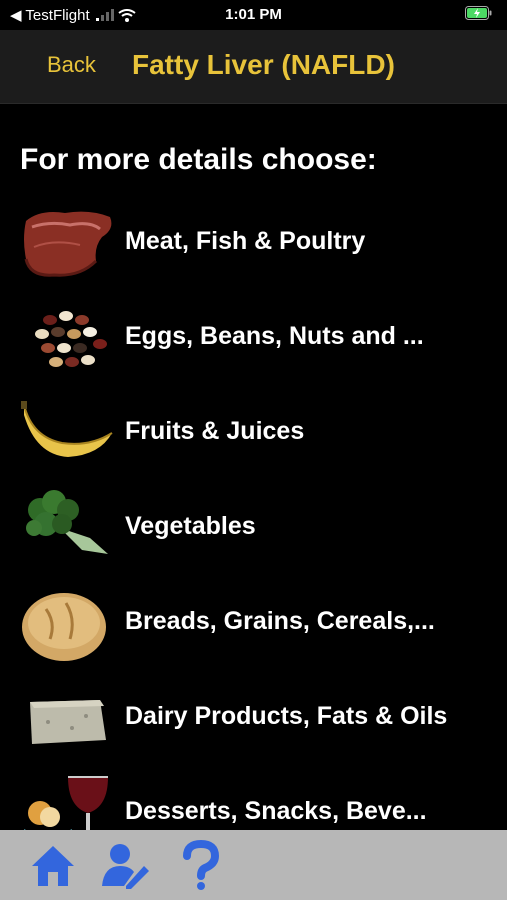 The height and width of the screenshot is (900, 507). I want to click on user-edit-icon, so click(125, 865).